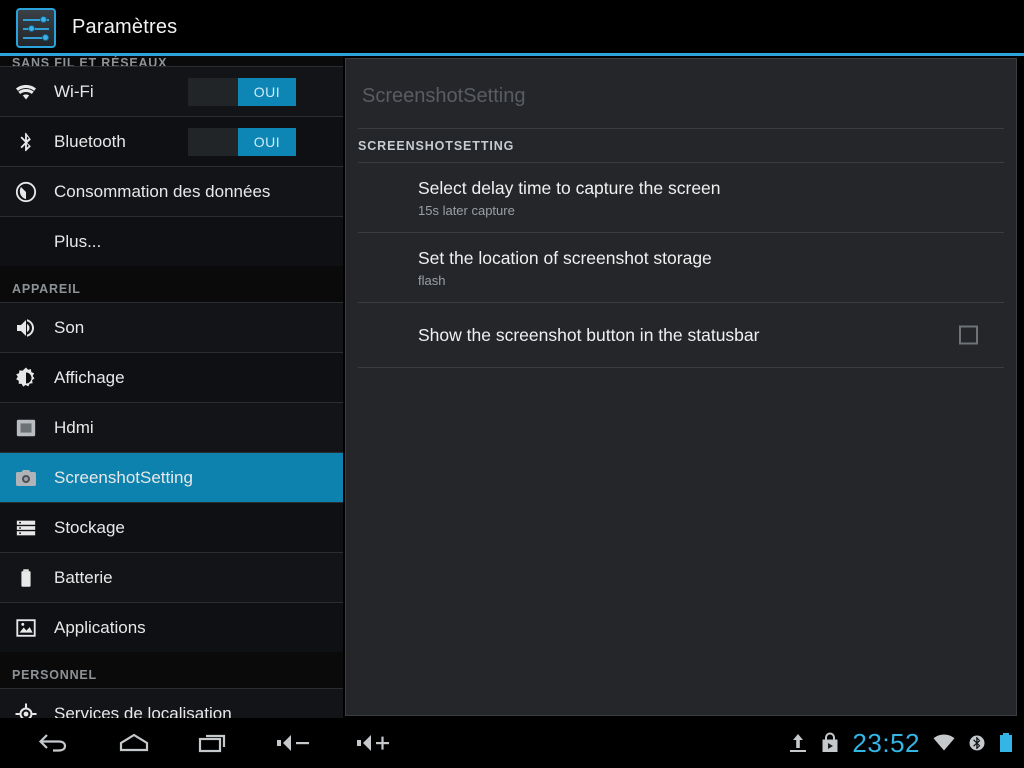 This screenshot has width=1024, height=768. What do you see at coordinates (171, 577) in the screenshot?
I see `sidebar-item-battery: Batterie` at bounding box center [171, 577].